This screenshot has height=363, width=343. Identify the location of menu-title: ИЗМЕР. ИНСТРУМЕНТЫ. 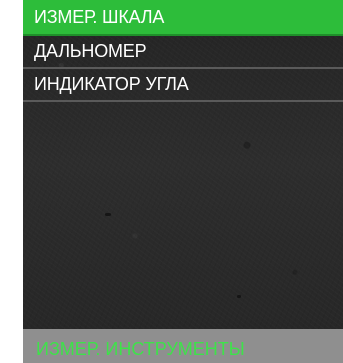
(140, 349).